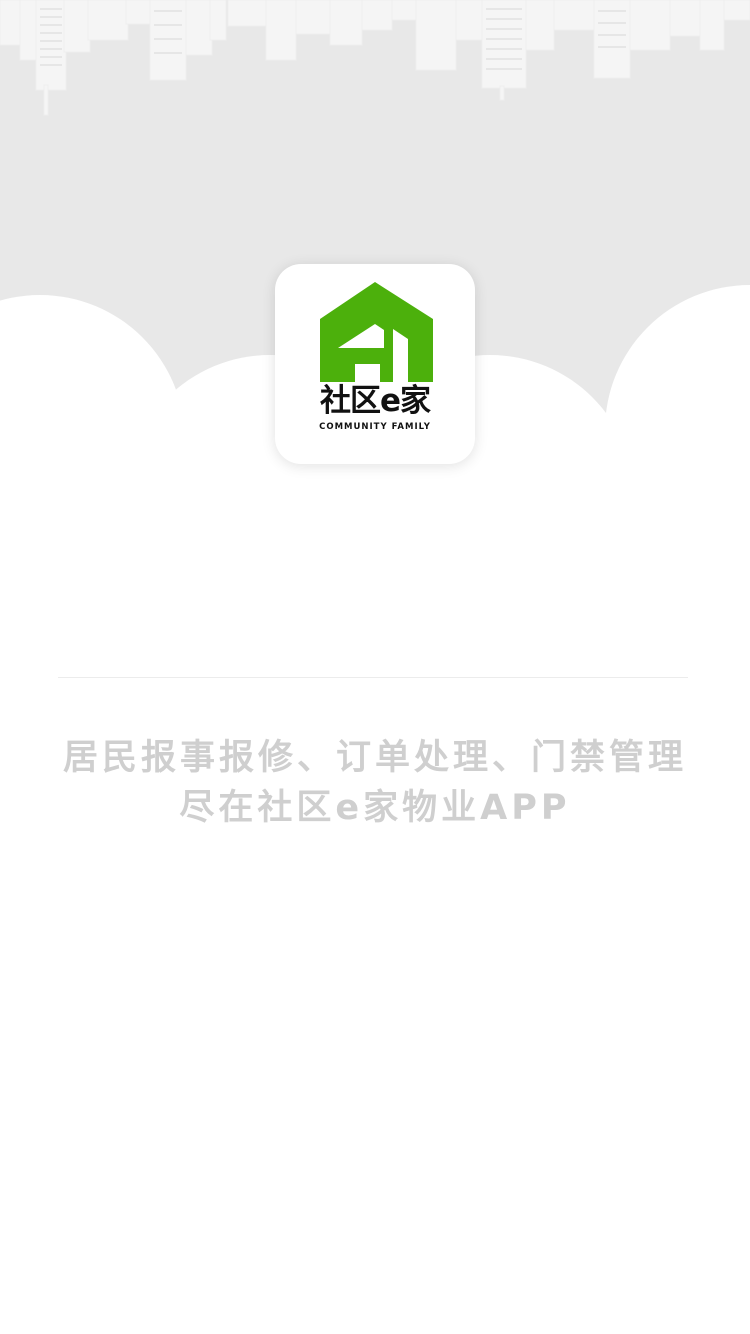 Image resolution: width=750 pixels, height=1334 pixels. What do you see at coordinates (375, 401) in the screenshot?
I see `logo-title: 社区e家` at bounding box center [375, 401].